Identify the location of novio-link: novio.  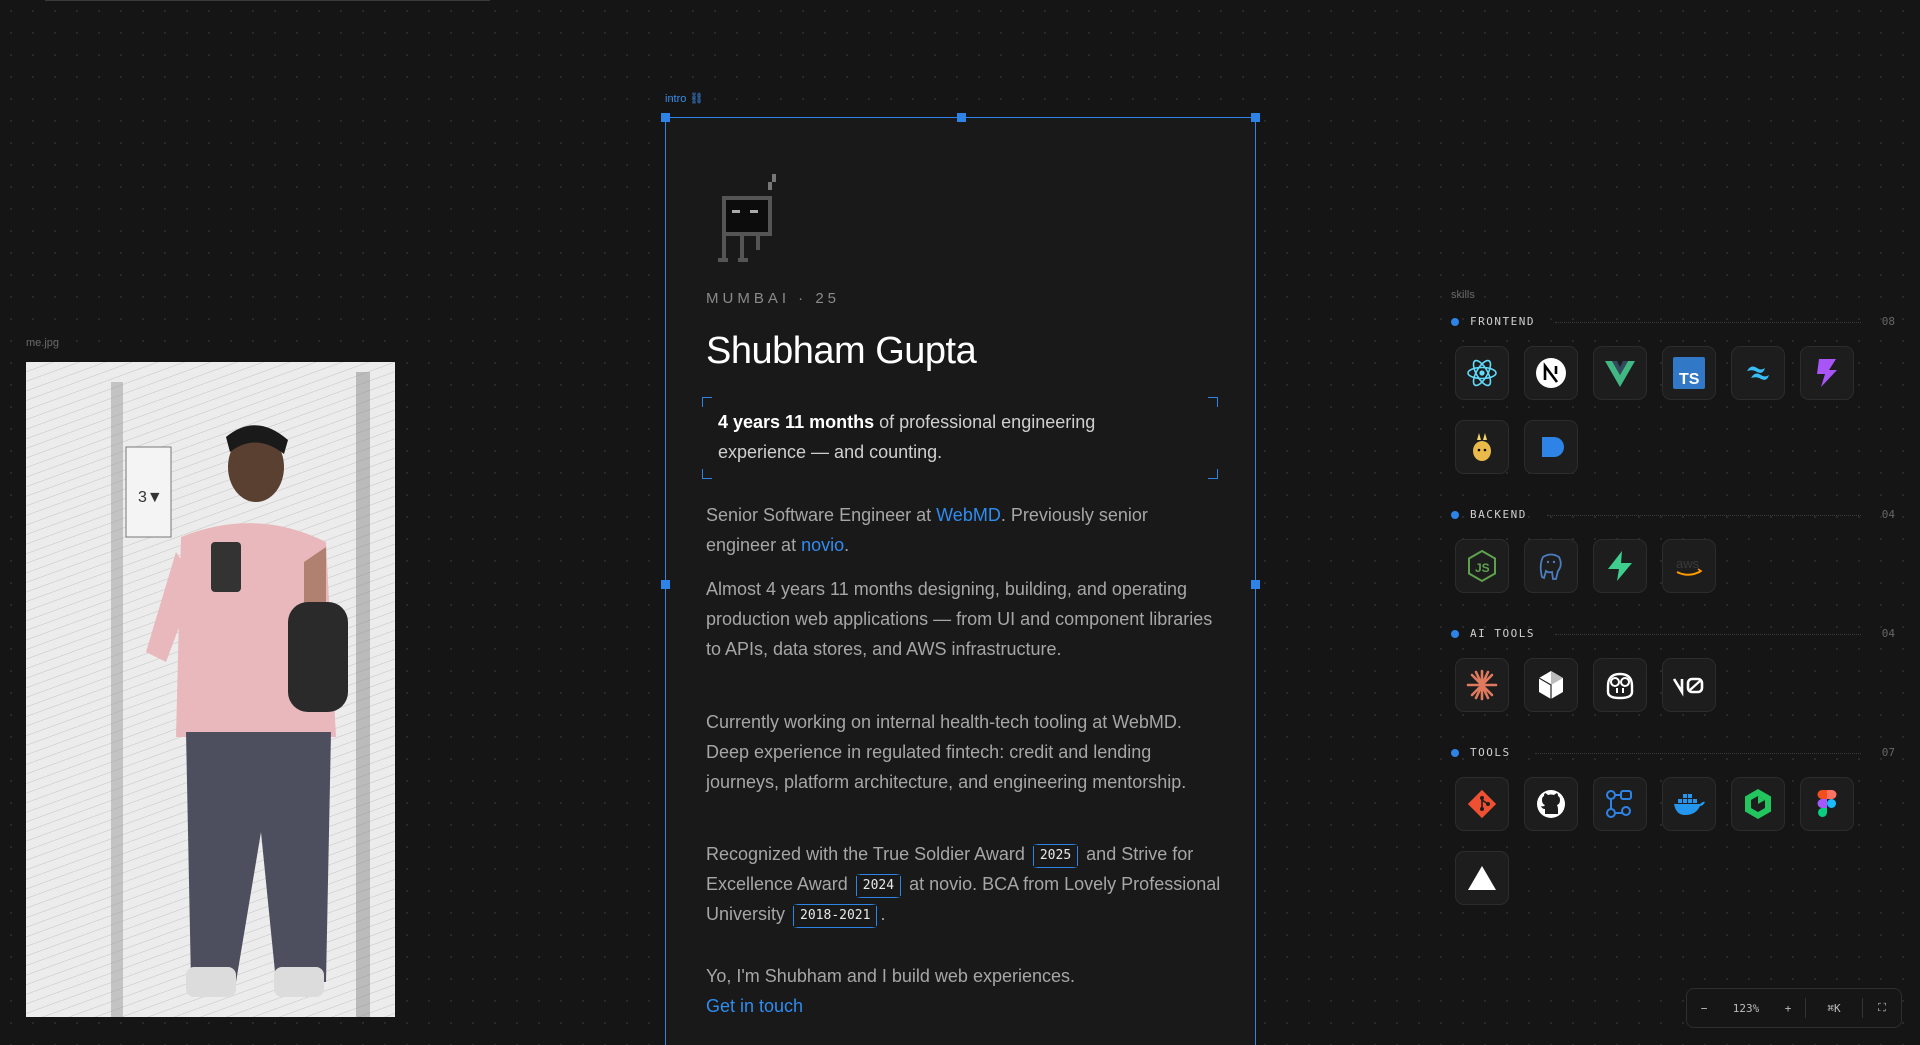
(822, 545).